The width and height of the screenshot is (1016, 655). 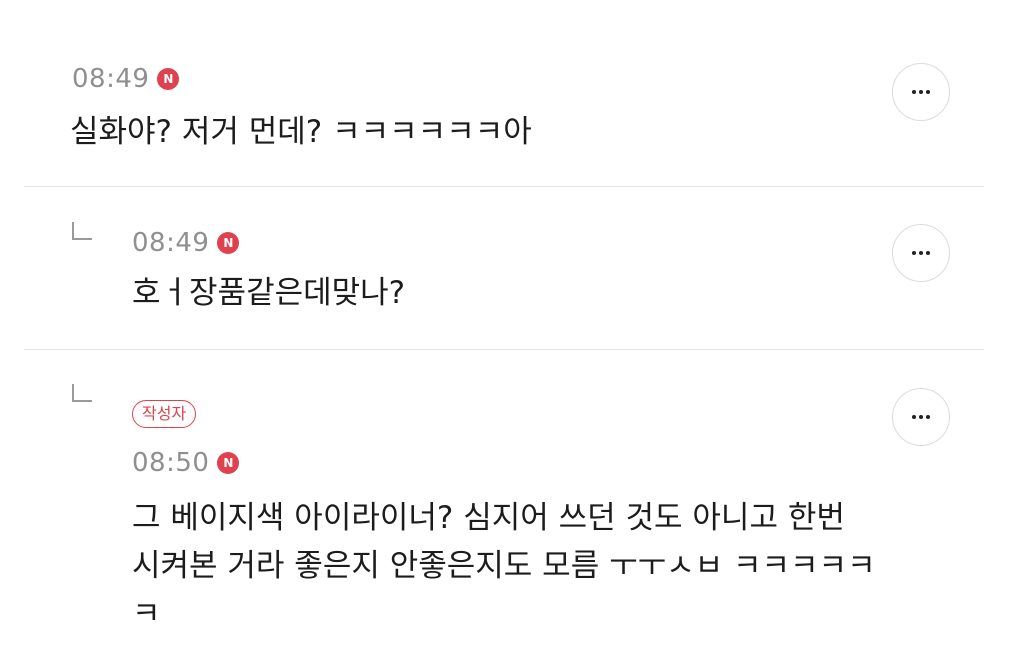 I want to click on comment-text: 실화야? 저거 먼데? ㅋㅋㅋㅋㅋㅋ아, so click(x=301, y=132).